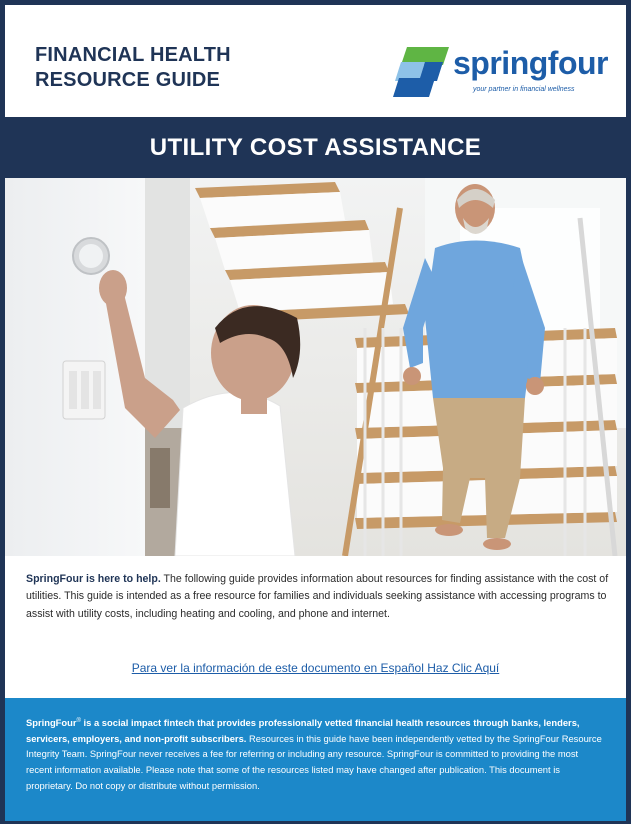  I want to click on section-banner: UTILITY COST ASSISTANCE, so click(315, 147).